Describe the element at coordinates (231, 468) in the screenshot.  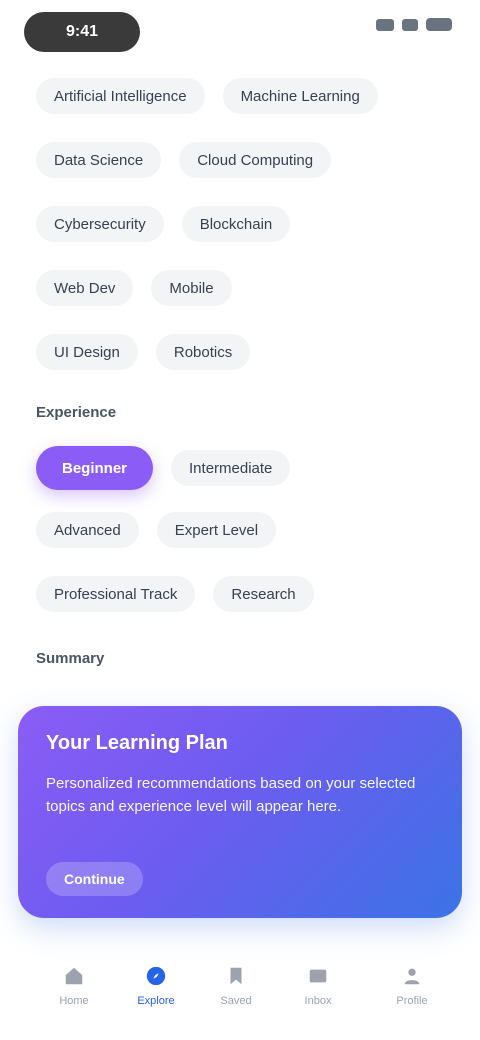
I see `level-chip: Intermediate` at that location.